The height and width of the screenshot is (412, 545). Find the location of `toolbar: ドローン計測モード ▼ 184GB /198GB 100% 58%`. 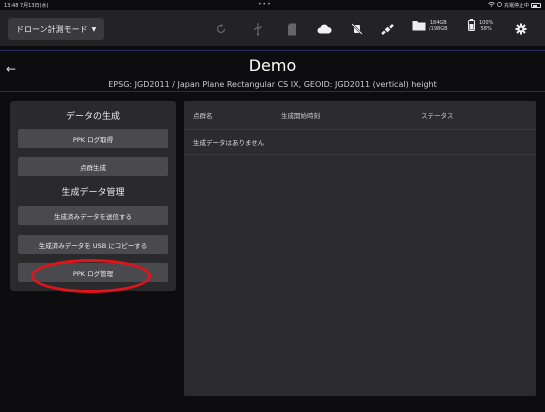

toolbar: ドローン計測モード ▼ 184GB /198GB 100% 58% is located at coordinates (272, 28).